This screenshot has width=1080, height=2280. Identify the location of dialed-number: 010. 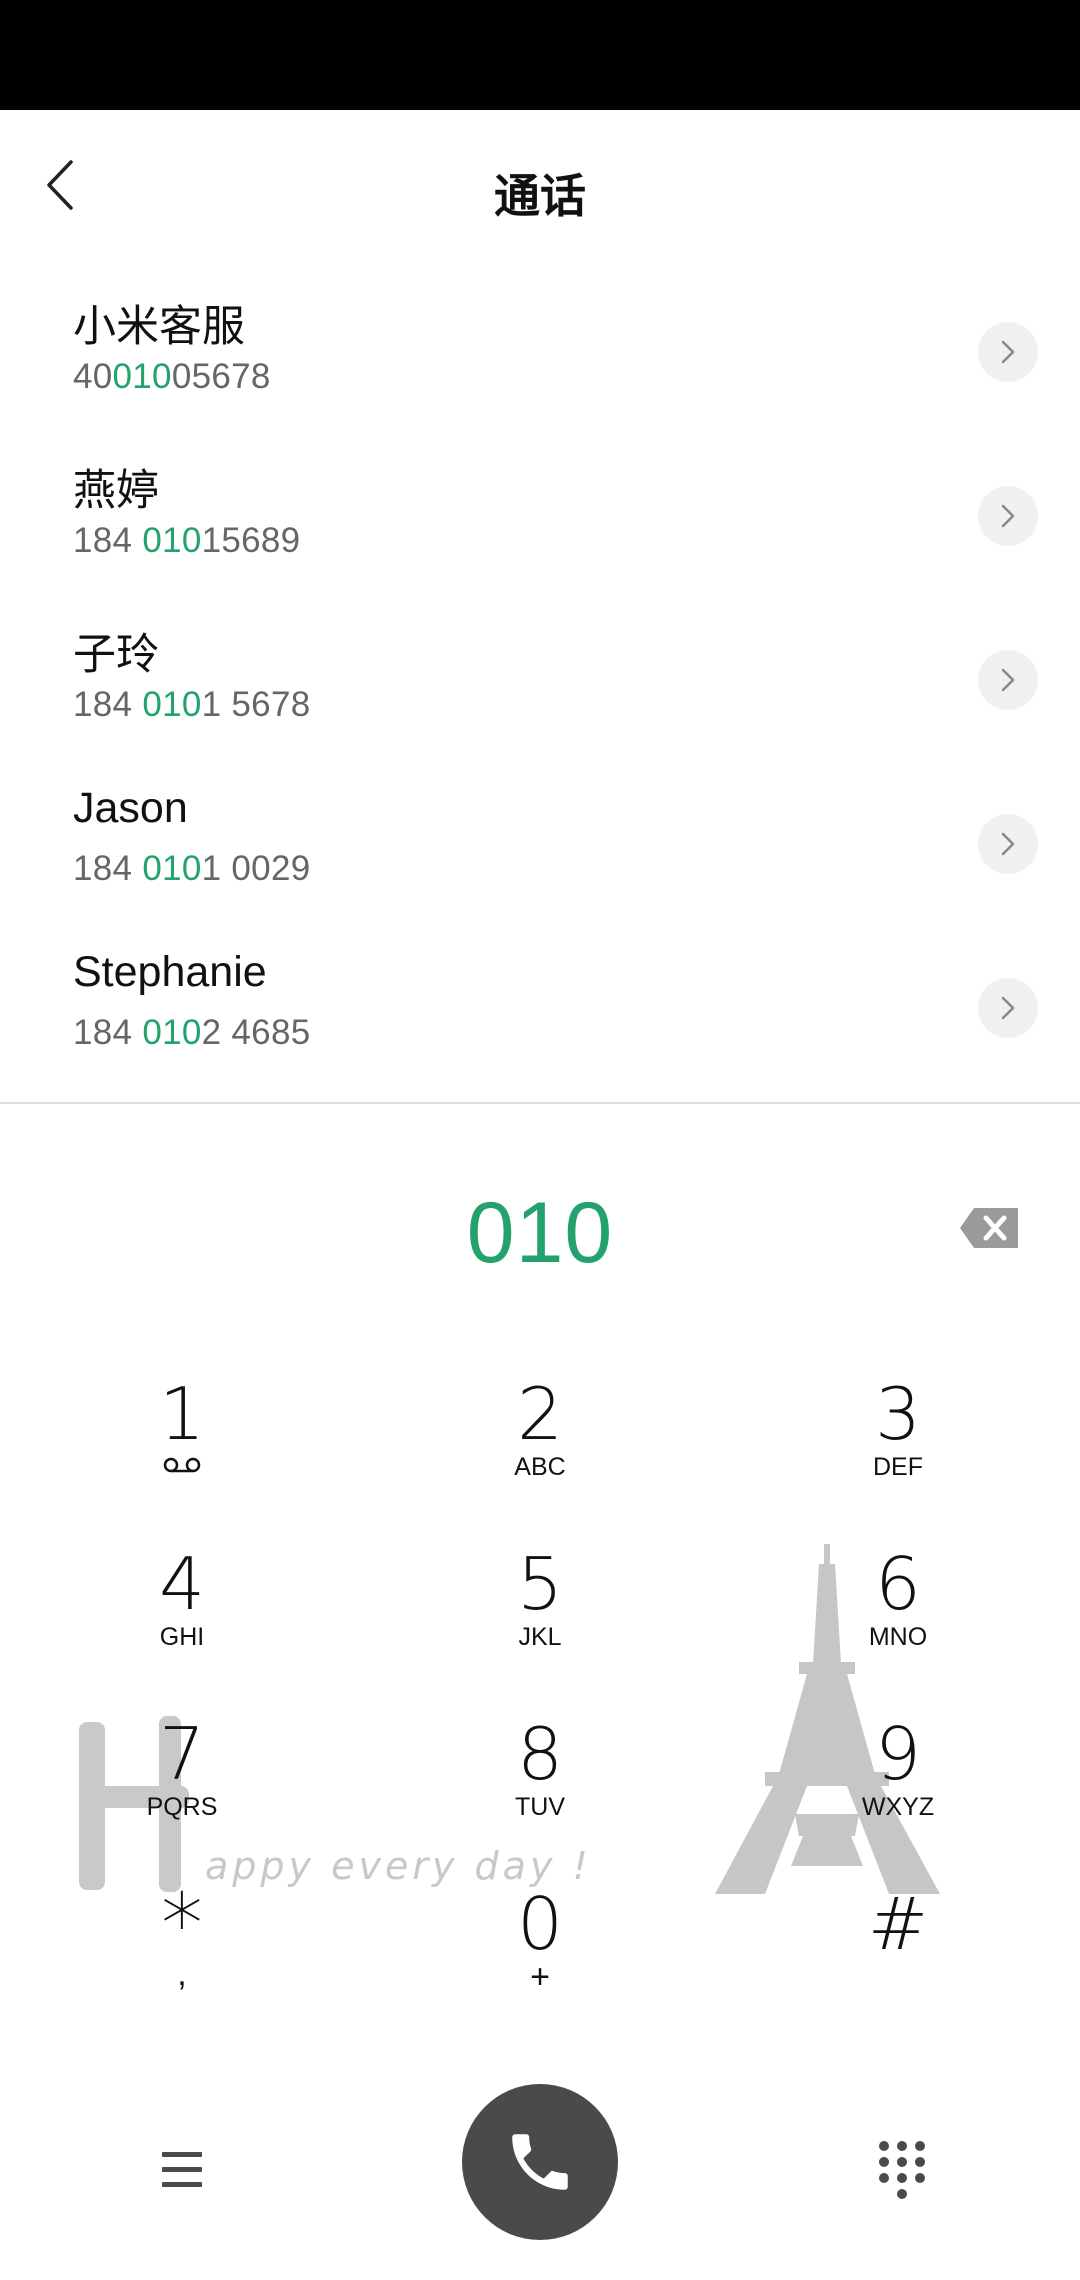
(540, 1233).